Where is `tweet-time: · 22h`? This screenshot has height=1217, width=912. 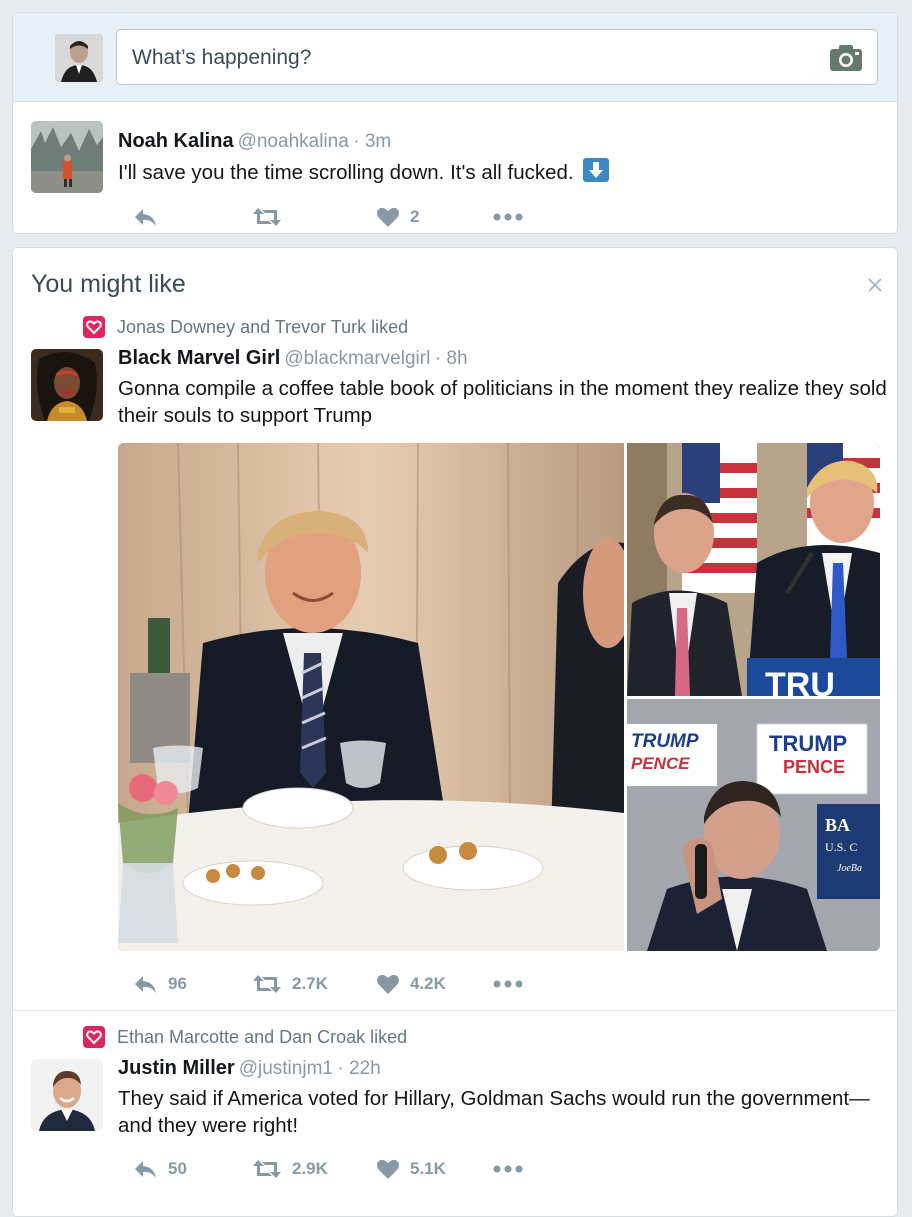
tweet-time: · 22h is located at coordinates (358, 1068).